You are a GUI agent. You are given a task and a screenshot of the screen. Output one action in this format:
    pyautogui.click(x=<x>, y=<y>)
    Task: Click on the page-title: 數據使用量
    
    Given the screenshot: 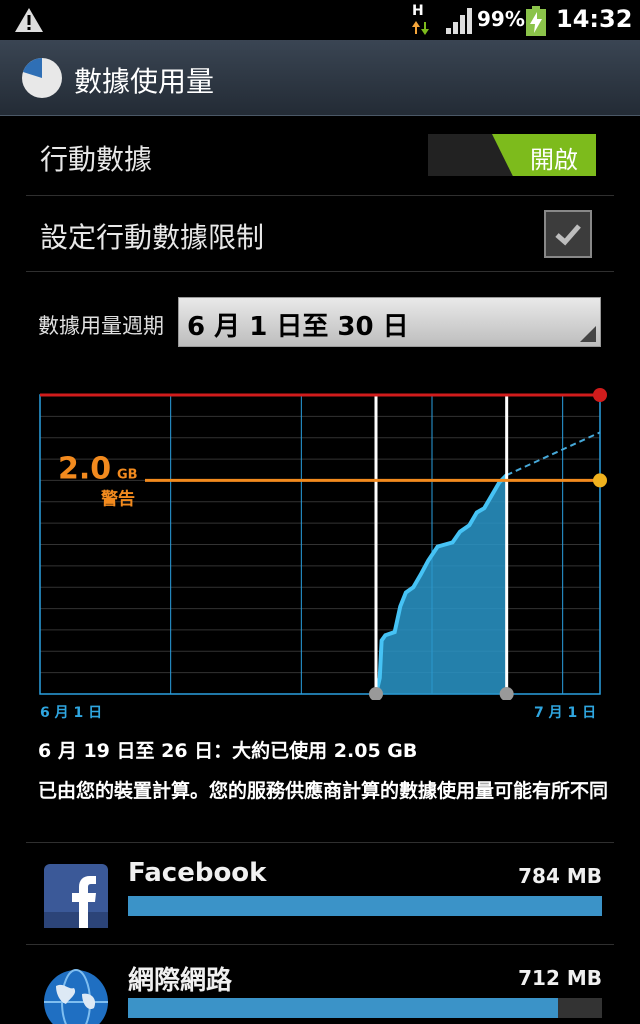 What is the action you would take?
    pyautogui.click(x=144, y=81)
    